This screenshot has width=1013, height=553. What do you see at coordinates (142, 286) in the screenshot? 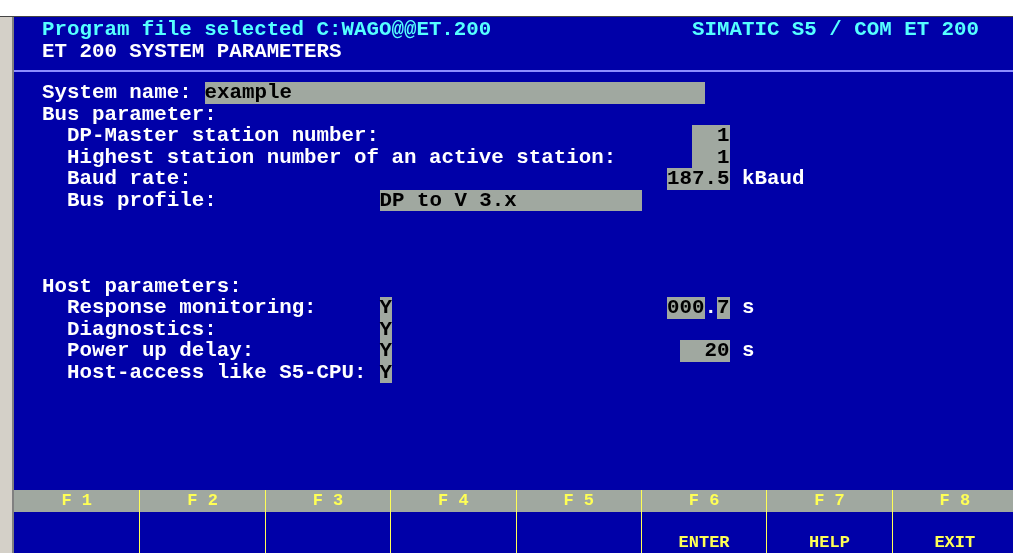
I see `section-heading: Host parameters:` at bounding box center [142, 286].